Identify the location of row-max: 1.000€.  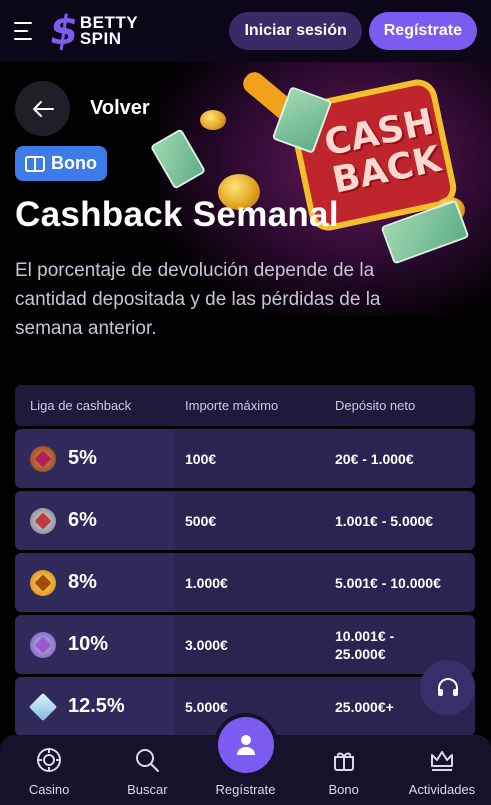
(206, 582).